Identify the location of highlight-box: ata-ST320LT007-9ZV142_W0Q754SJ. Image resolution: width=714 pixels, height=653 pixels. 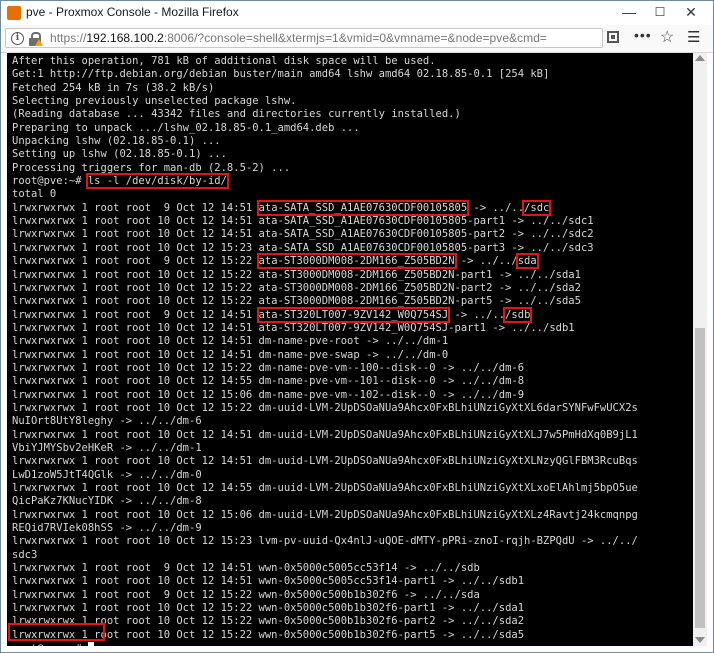
(353, 314).